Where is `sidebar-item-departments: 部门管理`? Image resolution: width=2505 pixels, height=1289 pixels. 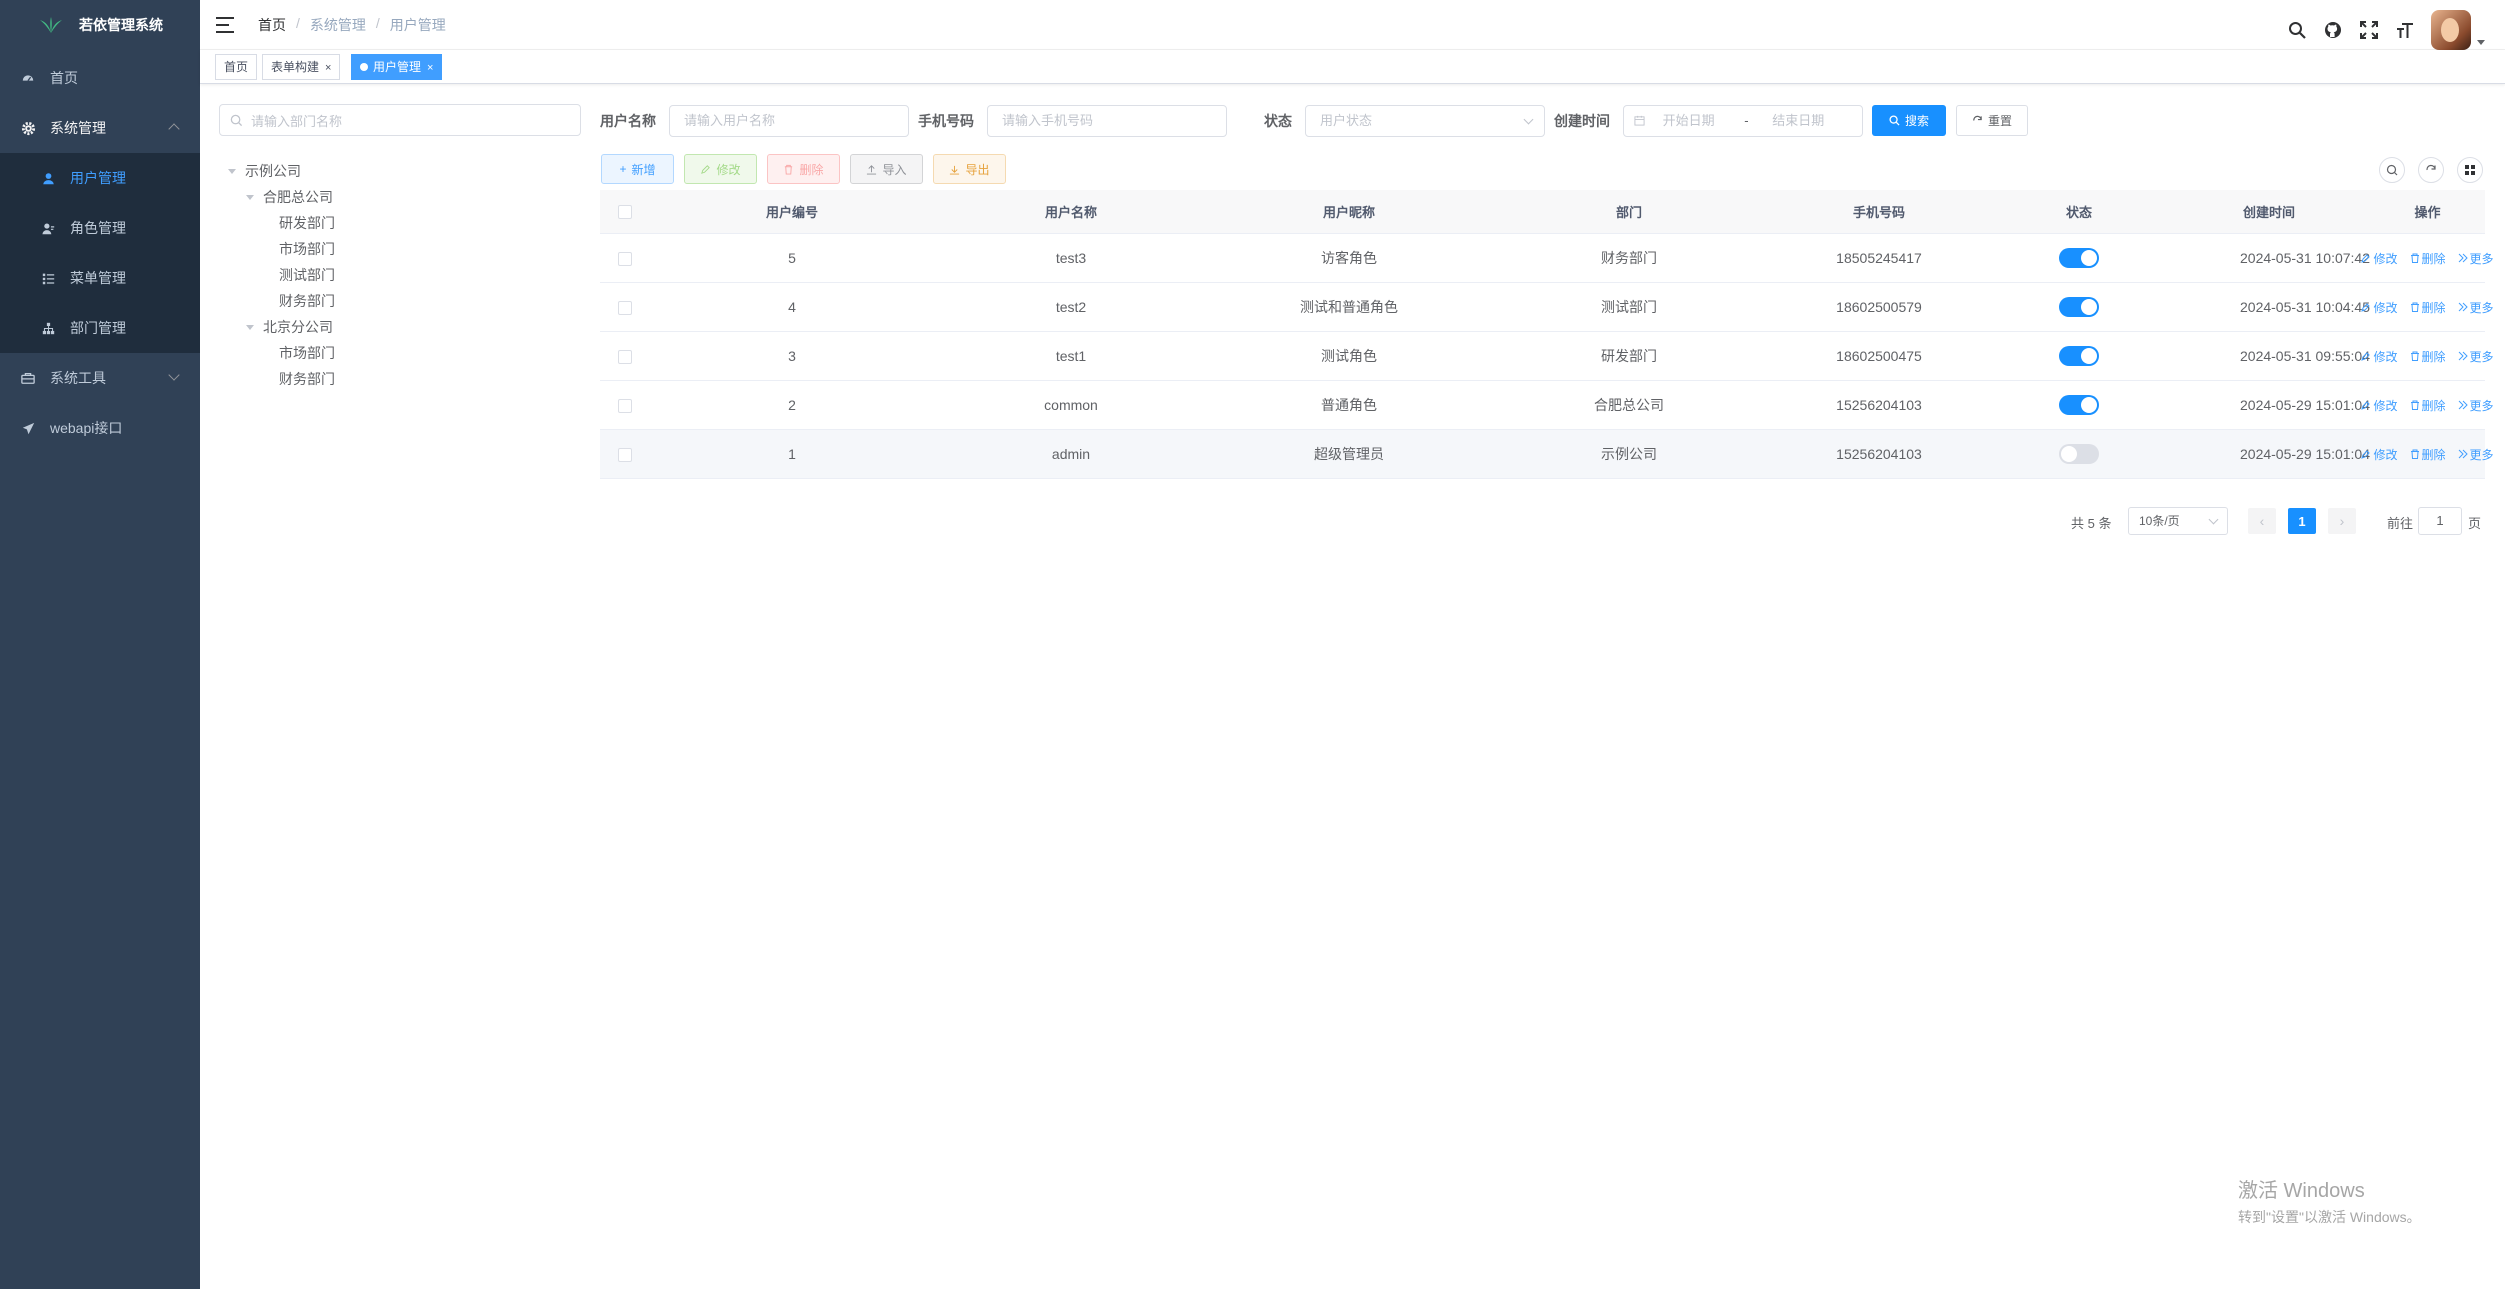
sidebar-item-departments: 部门管理 is located at coordinates (100, 328).